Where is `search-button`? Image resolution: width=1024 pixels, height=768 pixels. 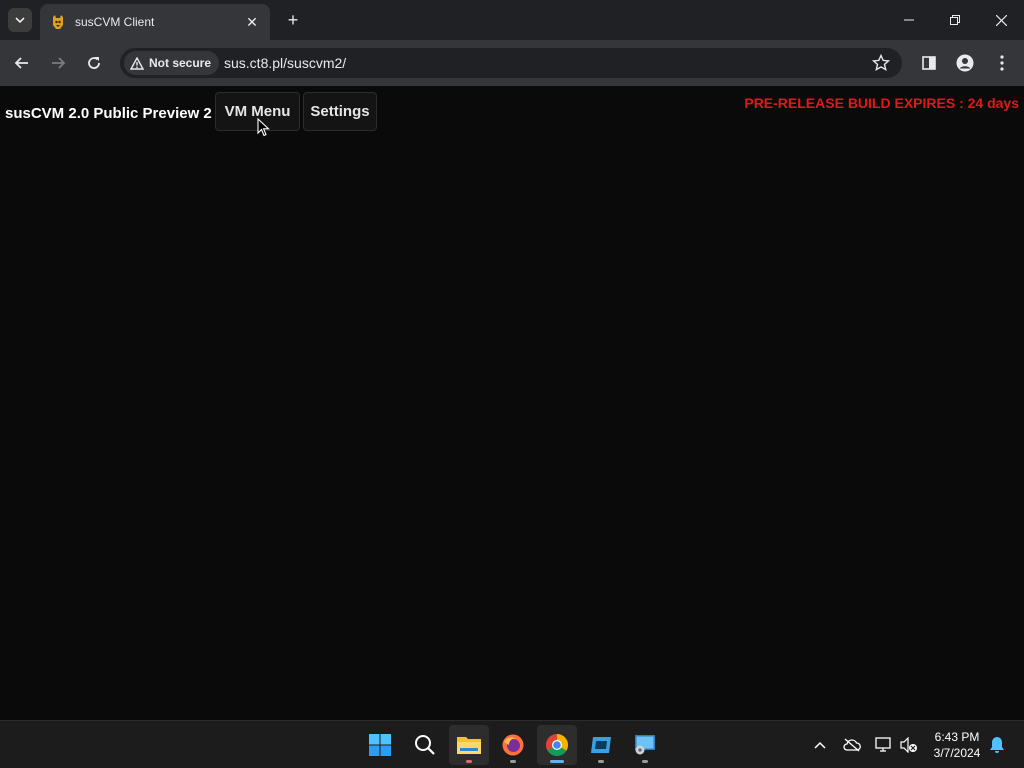
search-button is located at coordinates (425, 745).